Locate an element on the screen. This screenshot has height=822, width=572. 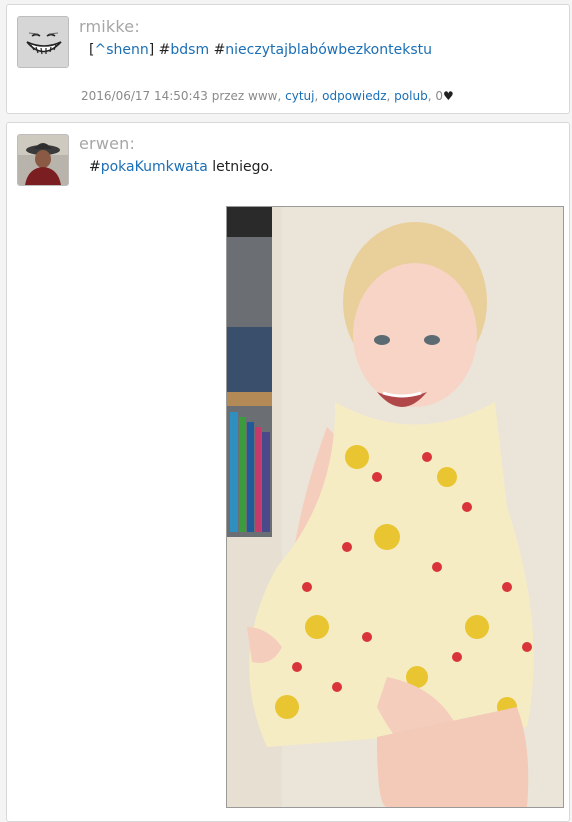
quote-link: cytuj is located at coordinates (299, 96).